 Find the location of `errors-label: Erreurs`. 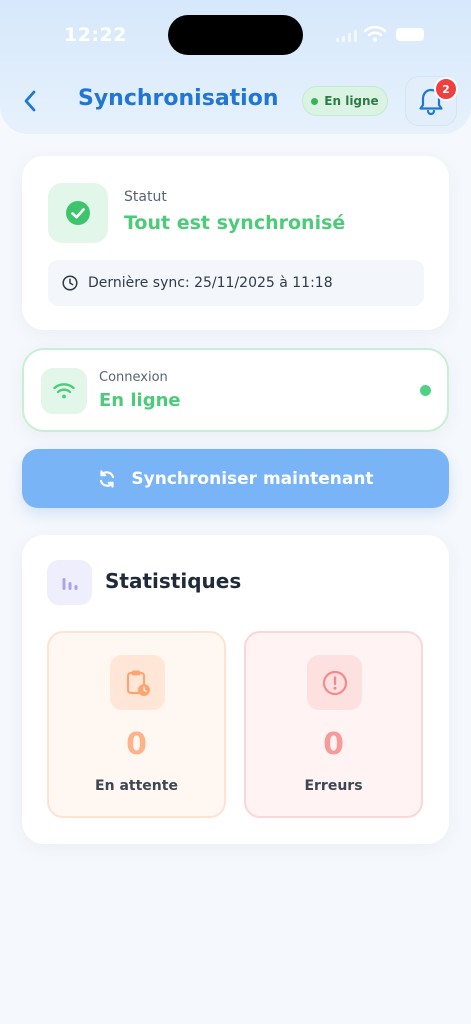

errors-label: Erreurs is located at coordinates (333, 786).